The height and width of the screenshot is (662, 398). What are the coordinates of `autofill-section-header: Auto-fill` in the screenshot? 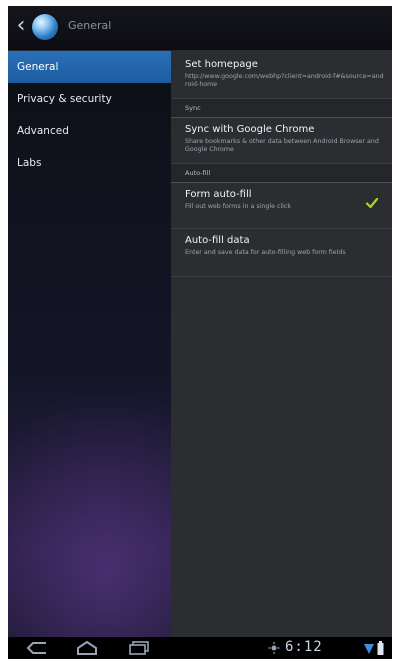 It's located at (281, 173).